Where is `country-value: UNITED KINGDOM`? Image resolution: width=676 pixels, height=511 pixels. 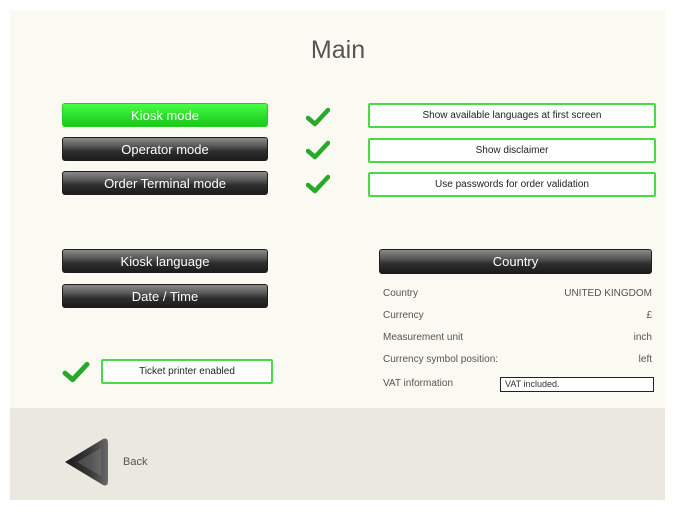 country-value: UNITED KINGDOM is located at coordinates (608, 293).